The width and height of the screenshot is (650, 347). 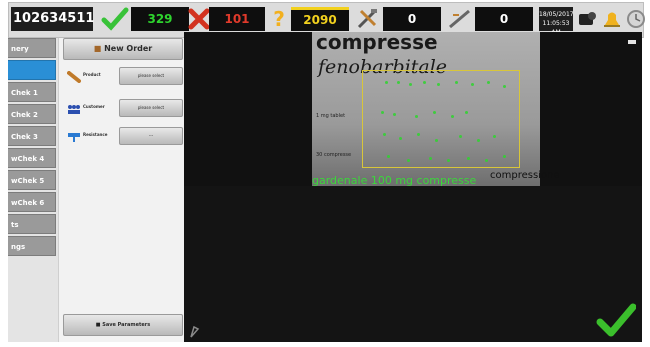 I want to click on alarm-bell-icon, so click(x=612, y=19).